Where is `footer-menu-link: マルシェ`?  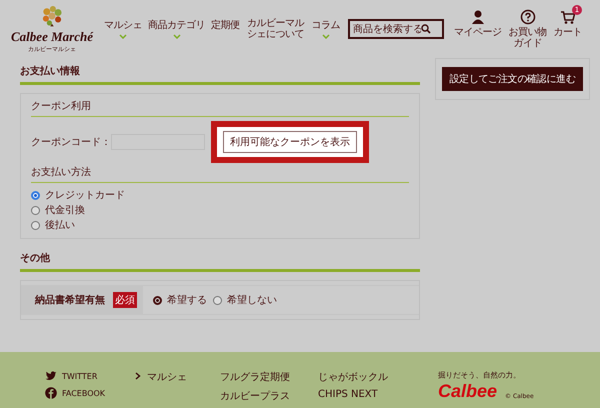 footer-menu-link: マルシェ is located at coordinates (167, 377).